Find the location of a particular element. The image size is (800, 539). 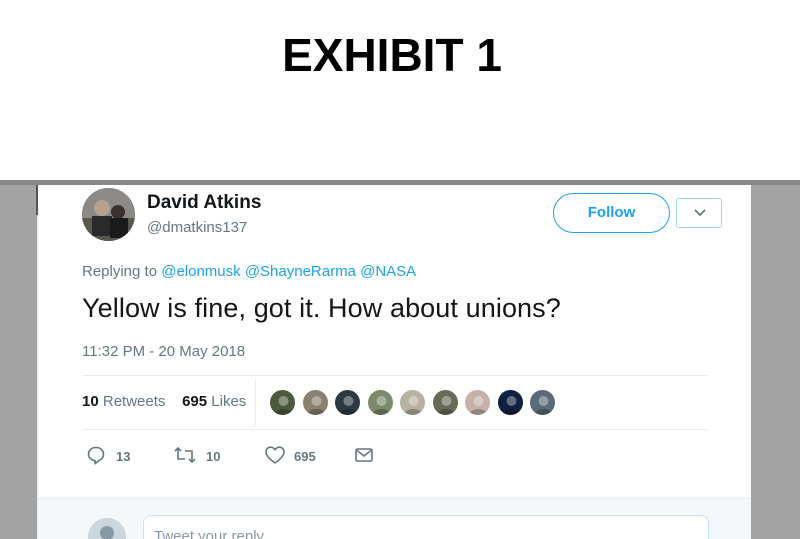

avatar is located at coordinates (108, 214).